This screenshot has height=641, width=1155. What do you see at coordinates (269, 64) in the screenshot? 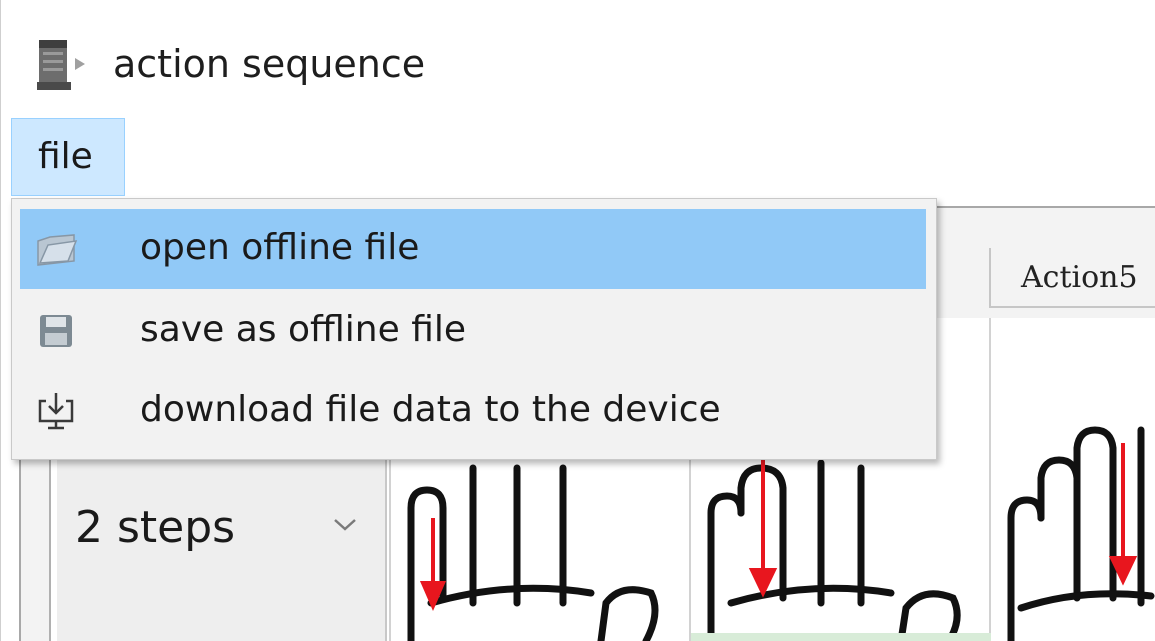
I see `window-title: action sequence` at bounding box center [269, 64].